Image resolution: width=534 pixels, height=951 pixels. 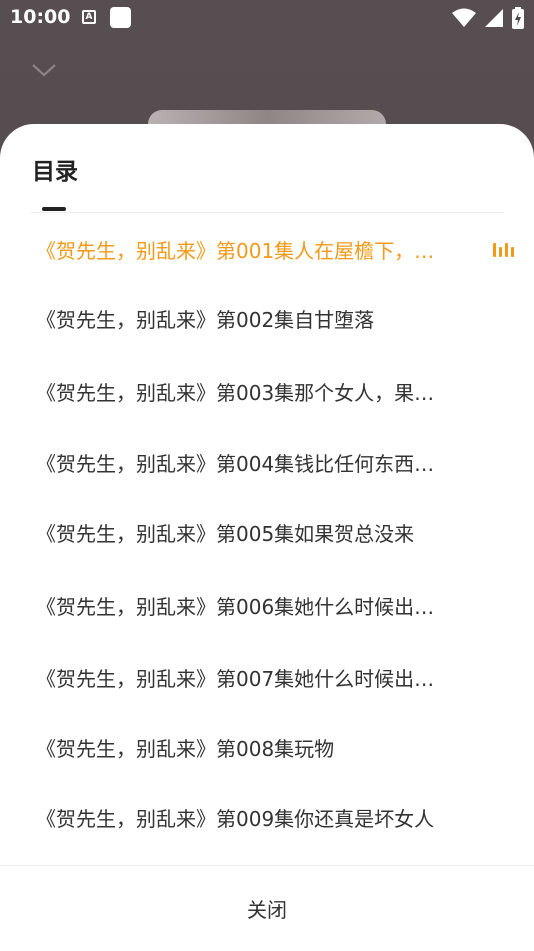 I want to click on wifi-icon, so click(x=464, y=20).